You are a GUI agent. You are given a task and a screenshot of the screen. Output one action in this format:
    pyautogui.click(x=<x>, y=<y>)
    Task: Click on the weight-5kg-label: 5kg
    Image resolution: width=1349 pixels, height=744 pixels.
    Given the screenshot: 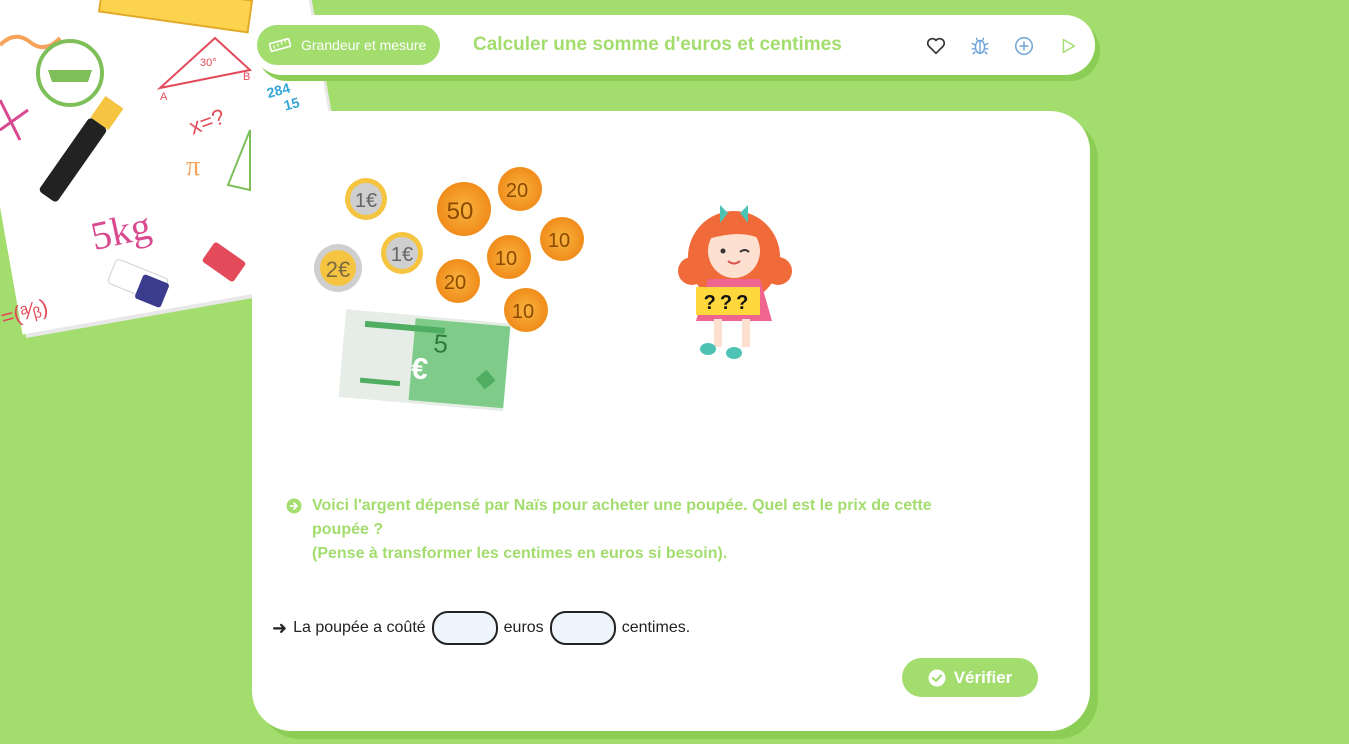 What is the action you would take?
    pyautogui.click(x=121, y=230)
    